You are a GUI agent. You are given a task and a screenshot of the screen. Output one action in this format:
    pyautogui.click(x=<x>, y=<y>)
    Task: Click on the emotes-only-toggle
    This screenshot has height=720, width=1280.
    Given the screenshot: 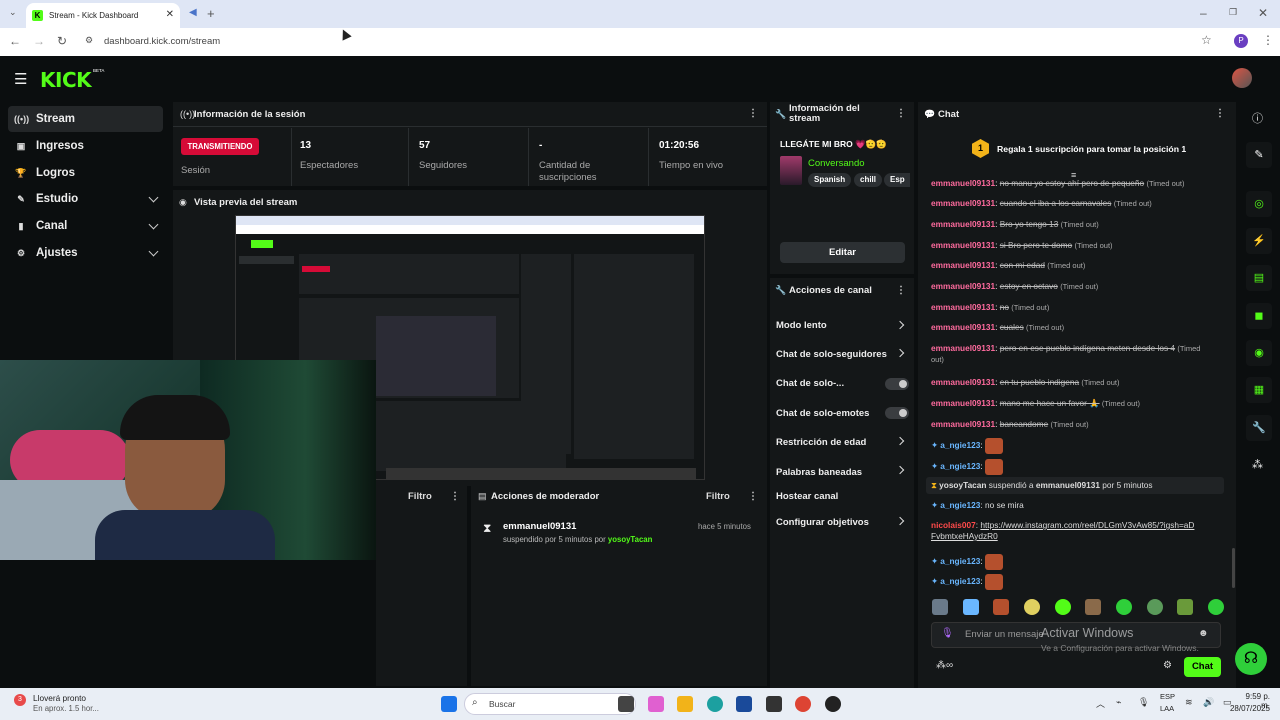 What is the action you would take?
    pyautogui.click(x=897, y=413)
    